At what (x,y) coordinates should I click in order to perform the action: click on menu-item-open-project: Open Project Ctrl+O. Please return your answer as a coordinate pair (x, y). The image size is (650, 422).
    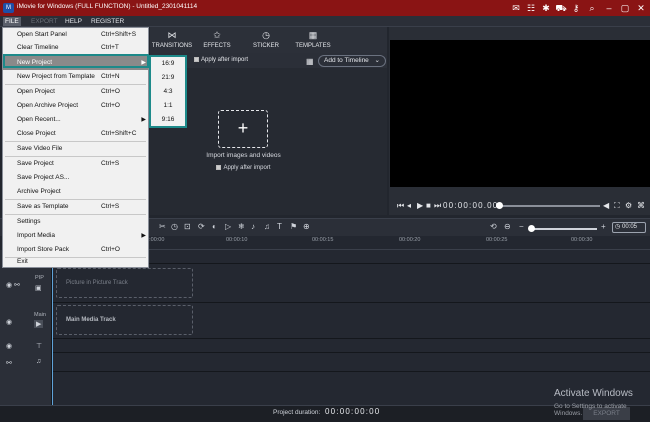
    Looking at the image, I should click on (75, 92).